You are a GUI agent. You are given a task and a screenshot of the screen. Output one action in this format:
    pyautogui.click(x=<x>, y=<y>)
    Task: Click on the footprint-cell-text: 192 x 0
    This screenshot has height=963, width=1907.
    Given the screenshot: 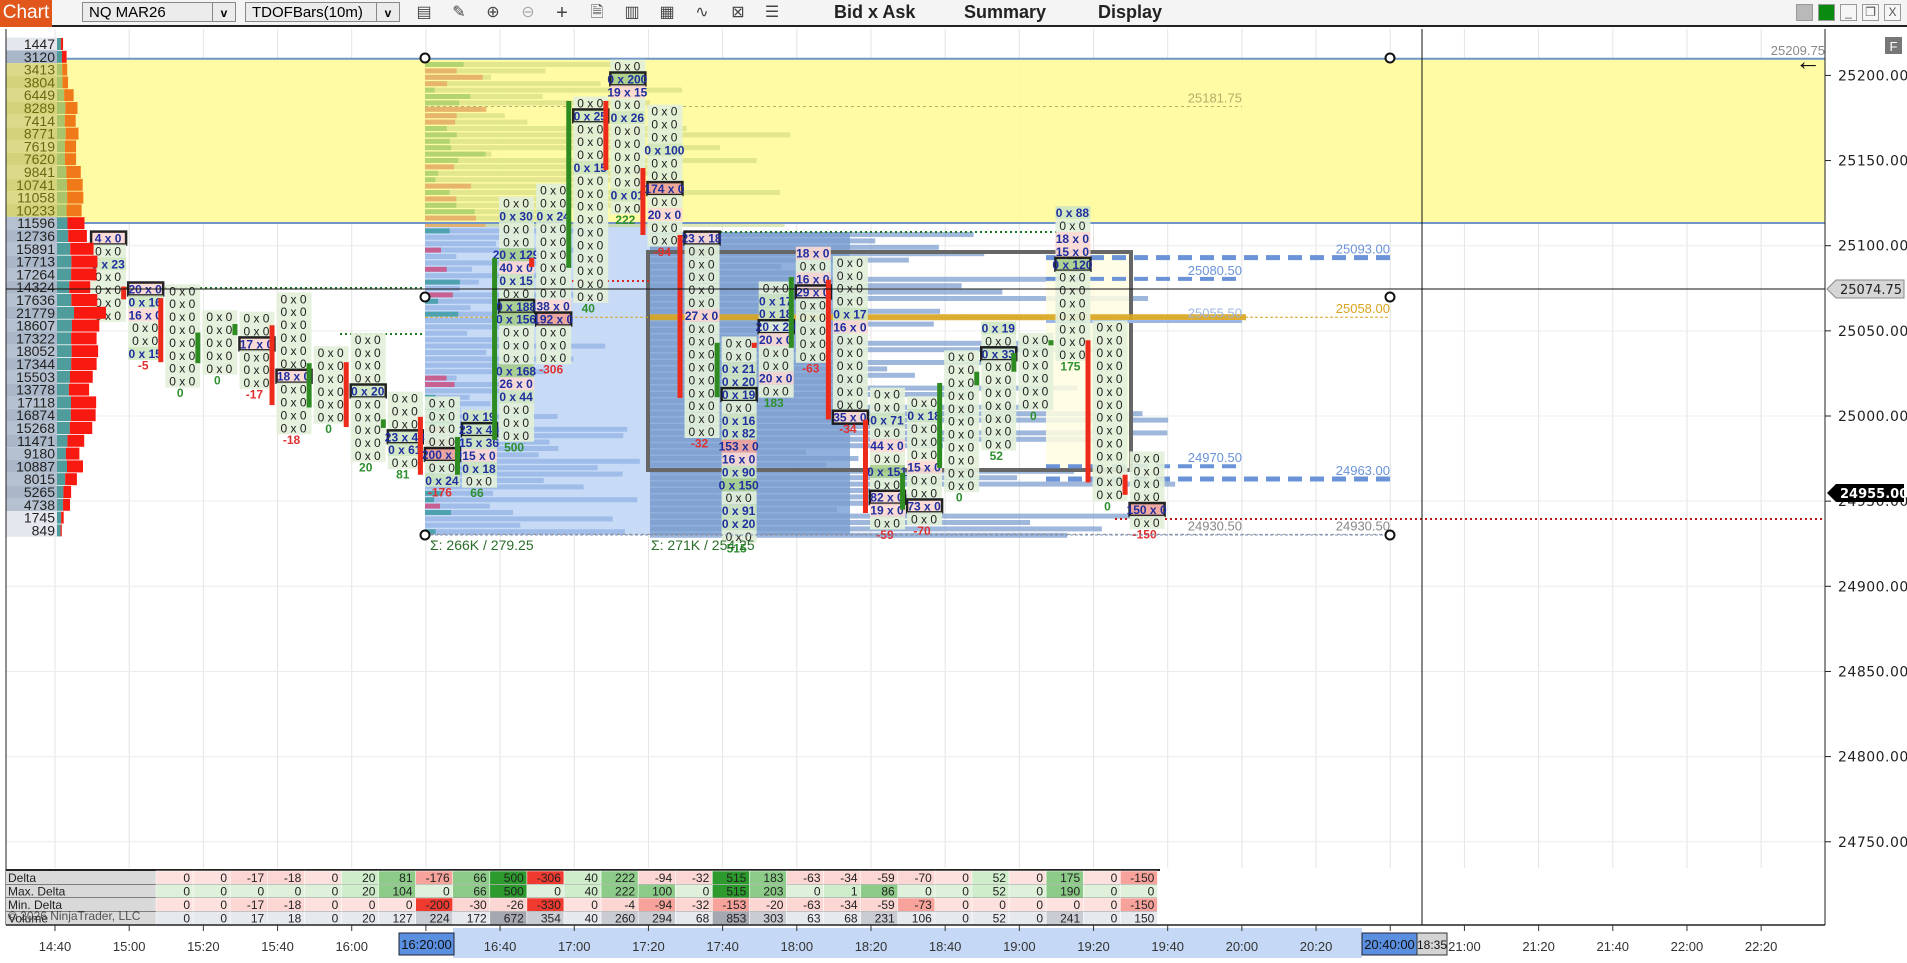 What is the action you would take?
    pyautogui.click(x=553, y=320)
    